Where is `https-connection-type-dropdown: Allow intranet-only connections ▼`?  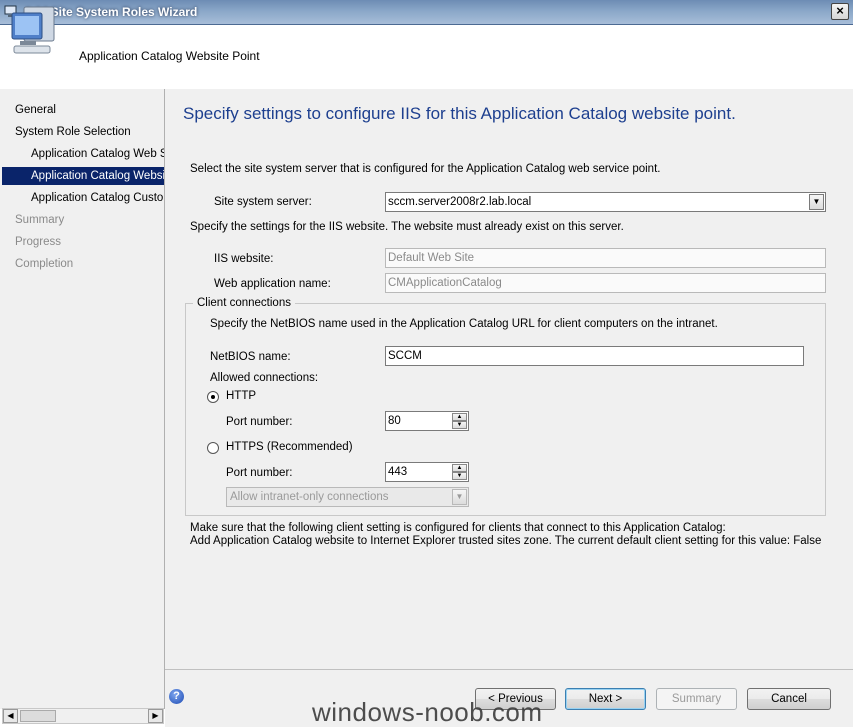
https-connection-type-dropdown: Allow intranet-only connections ▼ is located at coordinates (347, 497).